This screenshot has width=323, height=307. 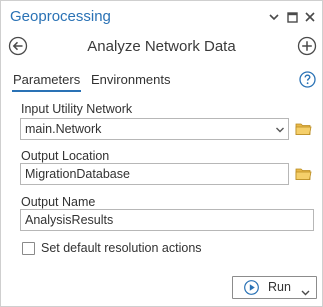 What do you see at coordinates (46, 82) in the screenshot?
I see `tab-parameters: Parameters` at bounding box center [46, 82].